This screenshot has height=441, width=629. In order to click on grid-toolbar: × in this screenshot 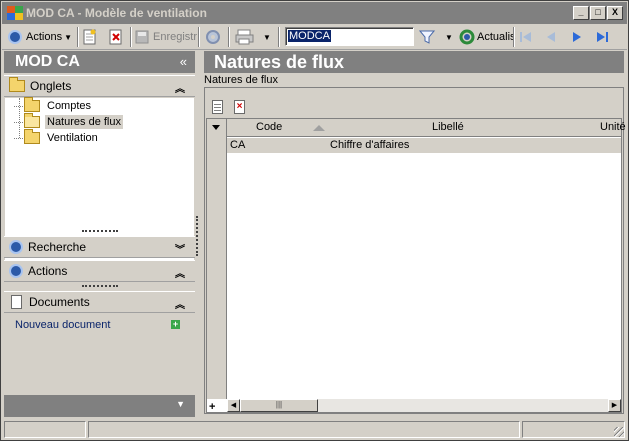, I will do `click(414, 107)`.